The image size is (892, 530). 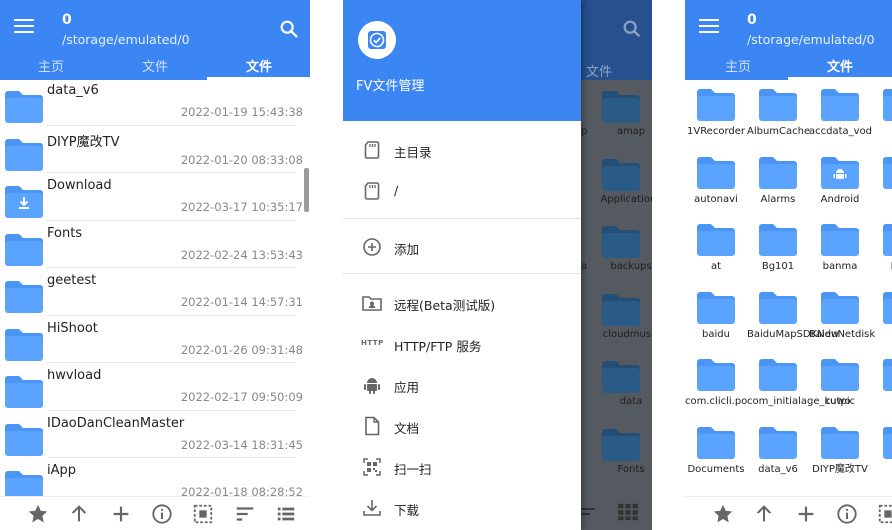 I want to click on file-date: 2022-03-14 18:31:45, so click(x=241, y=444).